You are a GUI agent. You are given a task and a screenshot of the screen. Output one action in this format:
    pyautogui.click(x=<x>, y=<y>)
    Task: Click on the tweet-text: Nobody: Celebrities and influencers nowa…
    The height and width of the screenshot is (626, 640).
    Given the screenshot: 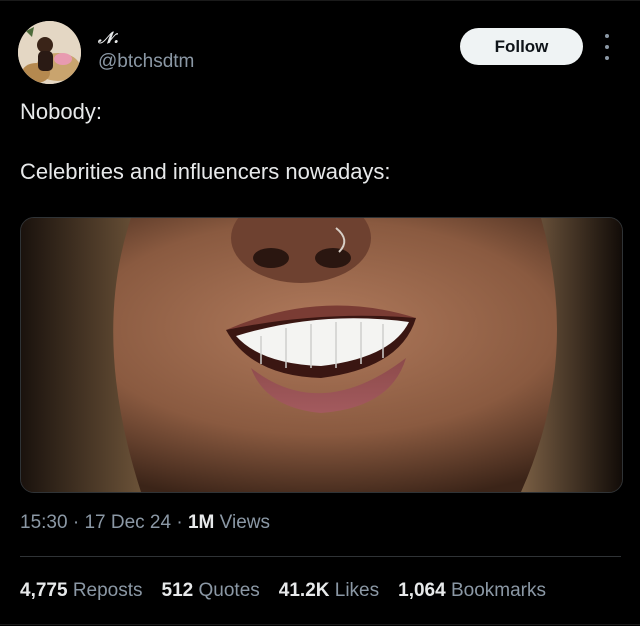 What is the action you would take?
    pyautogui.click(x=320, y=142)
    